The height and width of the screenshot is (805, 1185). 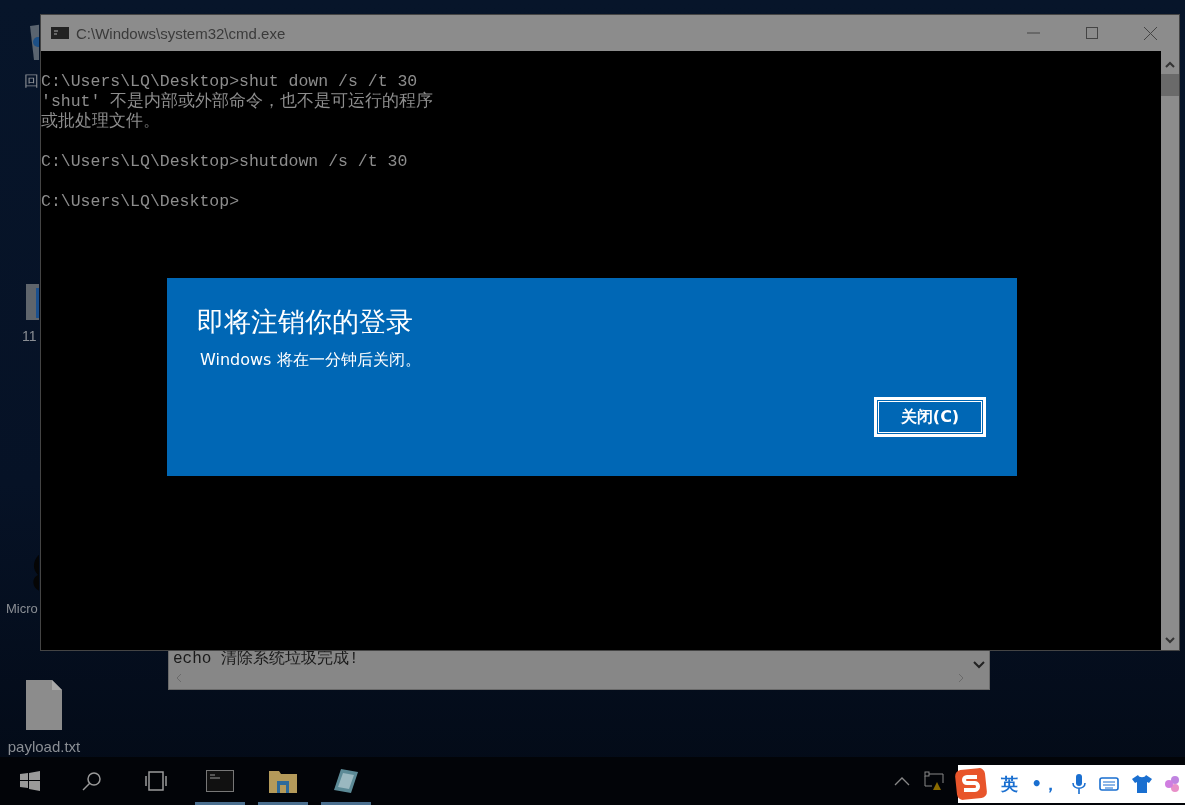 I want to click on icon-label: 11, so click(x=29, y=336).